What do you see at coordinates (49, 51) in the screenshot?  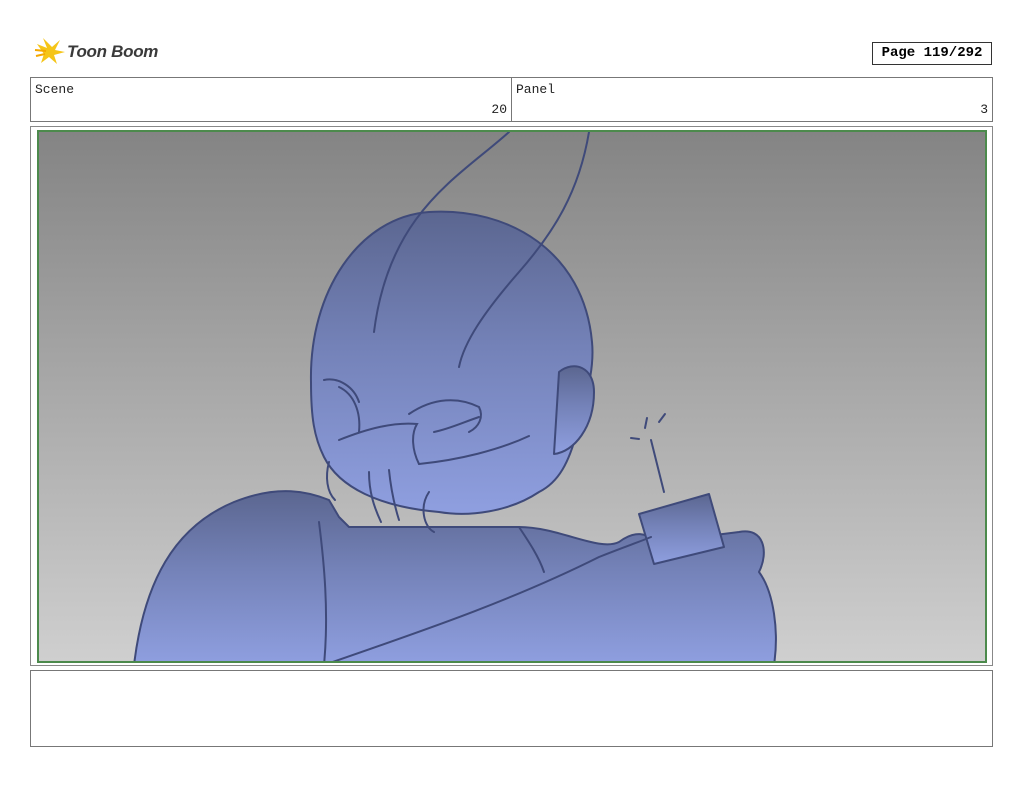 I see `toon-boom-star-icon` at bounding box center [49, 51].